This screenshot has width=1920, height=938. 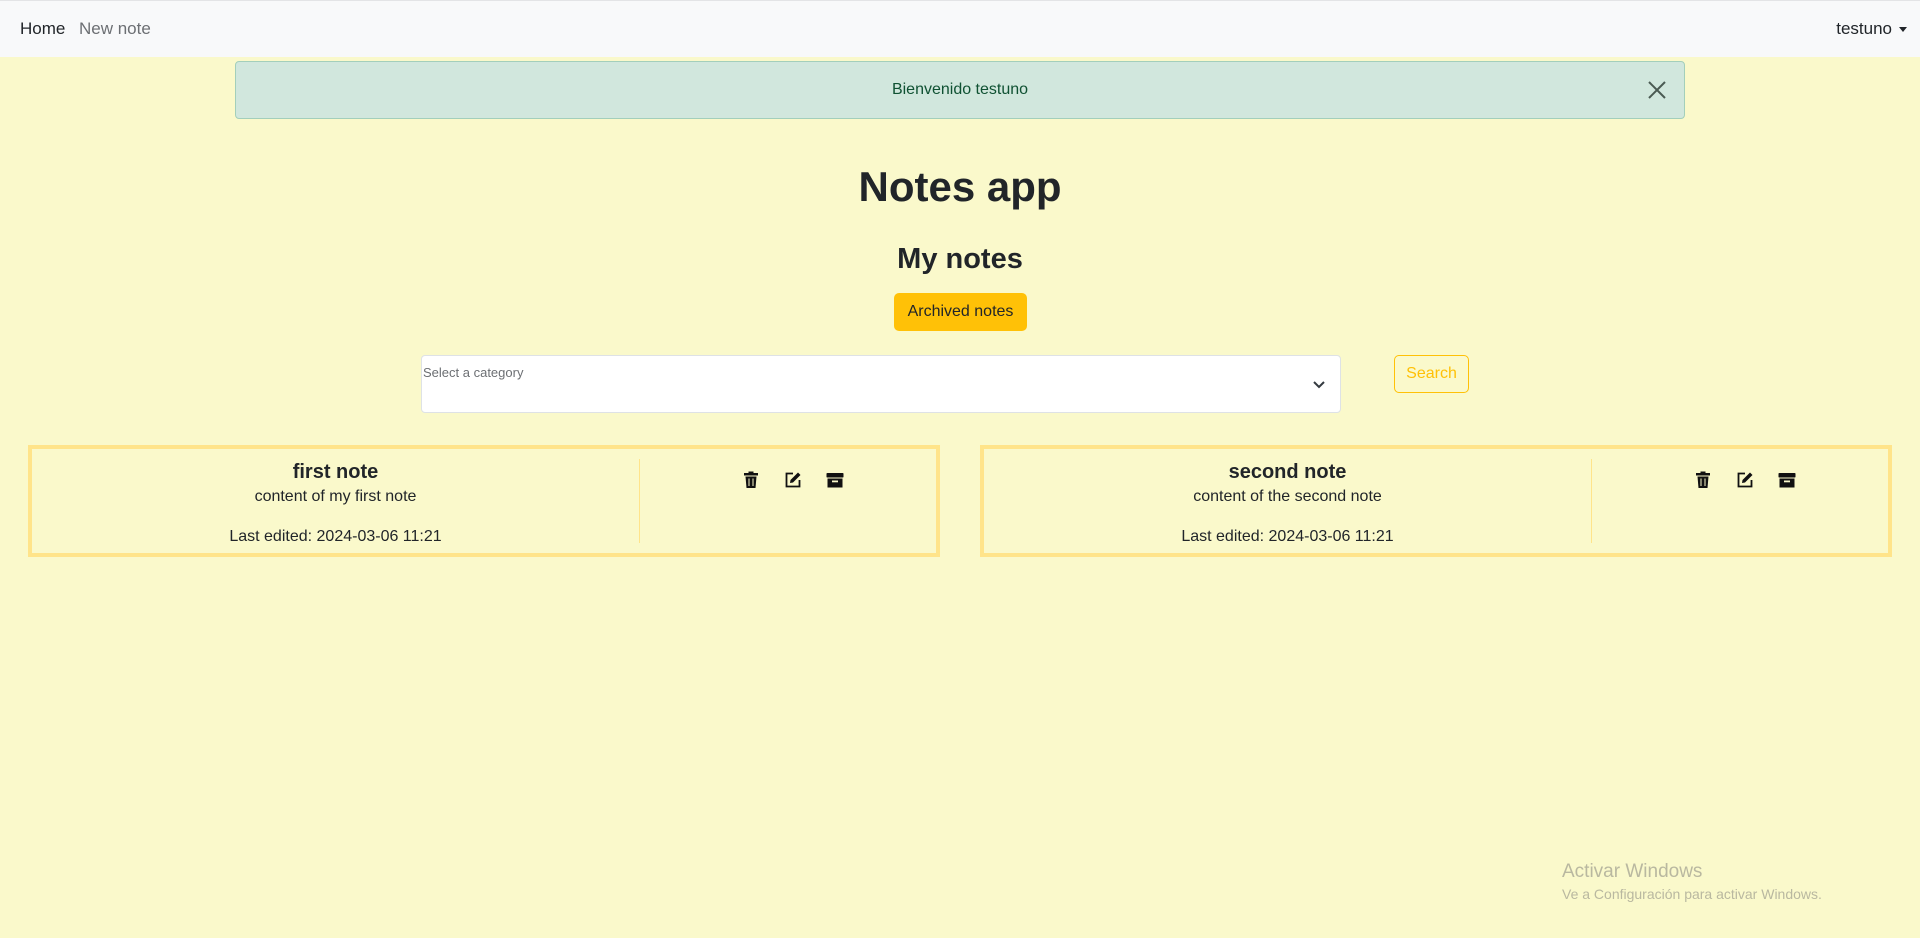 What do you see at coordinates (960, 312) in the screenshot?
I see `archived-notes-button: Archived notes` at bounding box center [960, 312].